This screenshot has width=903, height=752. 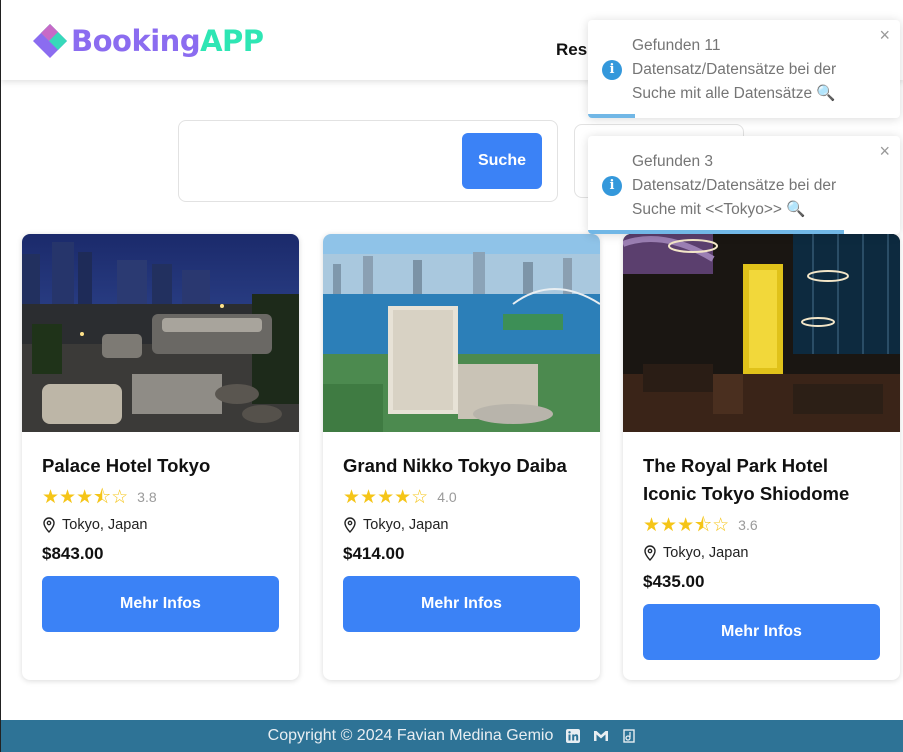 What do you see at coordinates (573, 736) in the screenshot?
I see `linkedin-icon` at bounding box center [573, 736].